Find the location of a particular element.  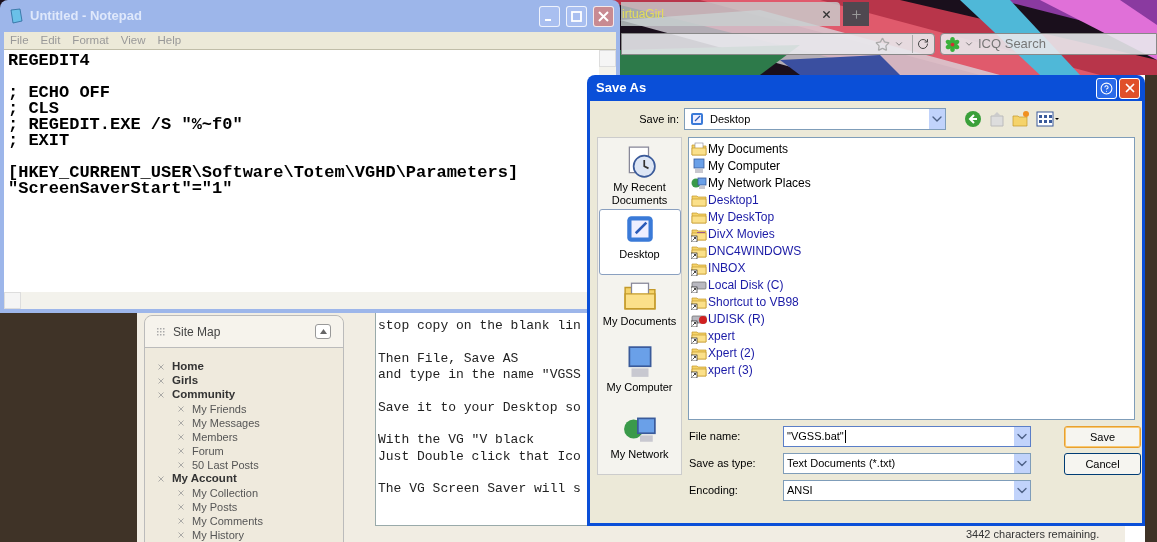

list-entry: UDISK (R) is located at coordinates (736, 318).